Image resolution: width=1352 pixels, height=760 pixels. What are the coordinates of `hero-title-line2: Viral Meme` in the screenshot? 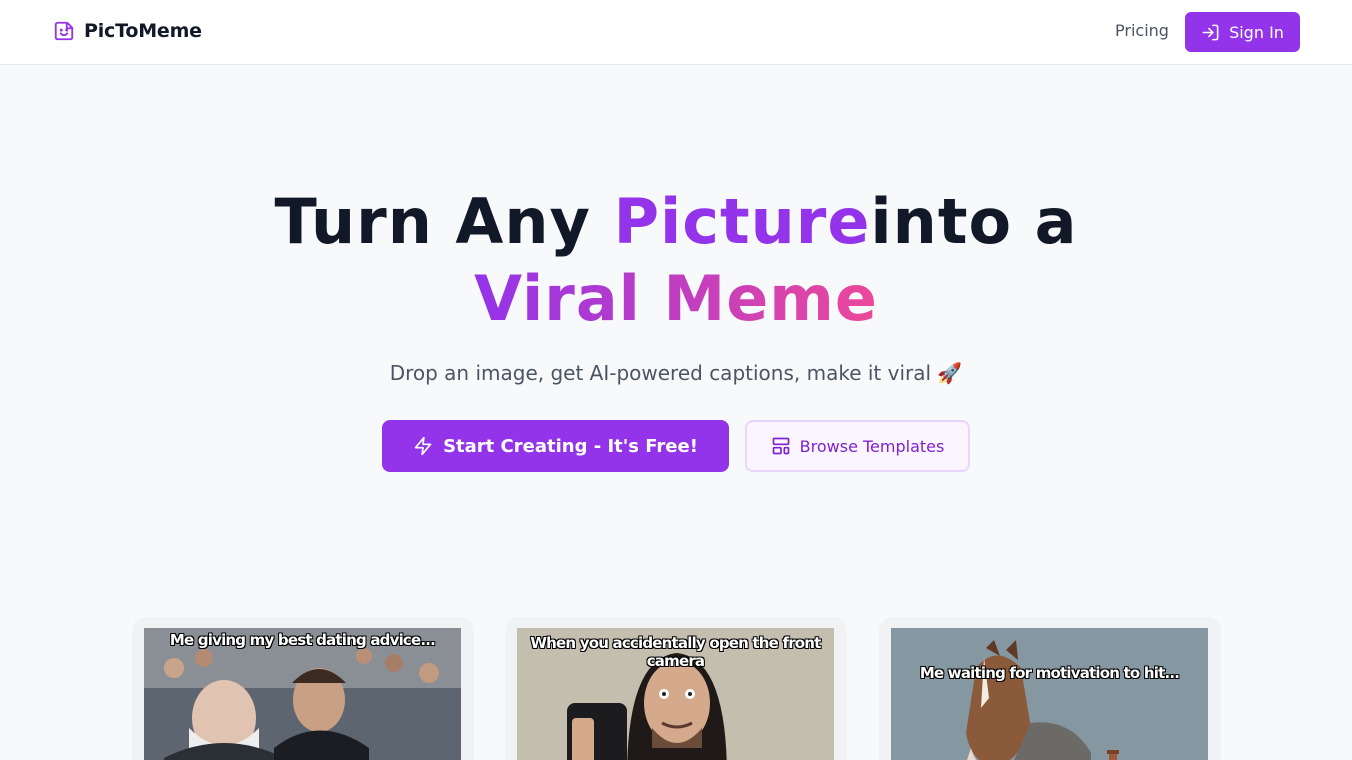 It's located at (676, 298).